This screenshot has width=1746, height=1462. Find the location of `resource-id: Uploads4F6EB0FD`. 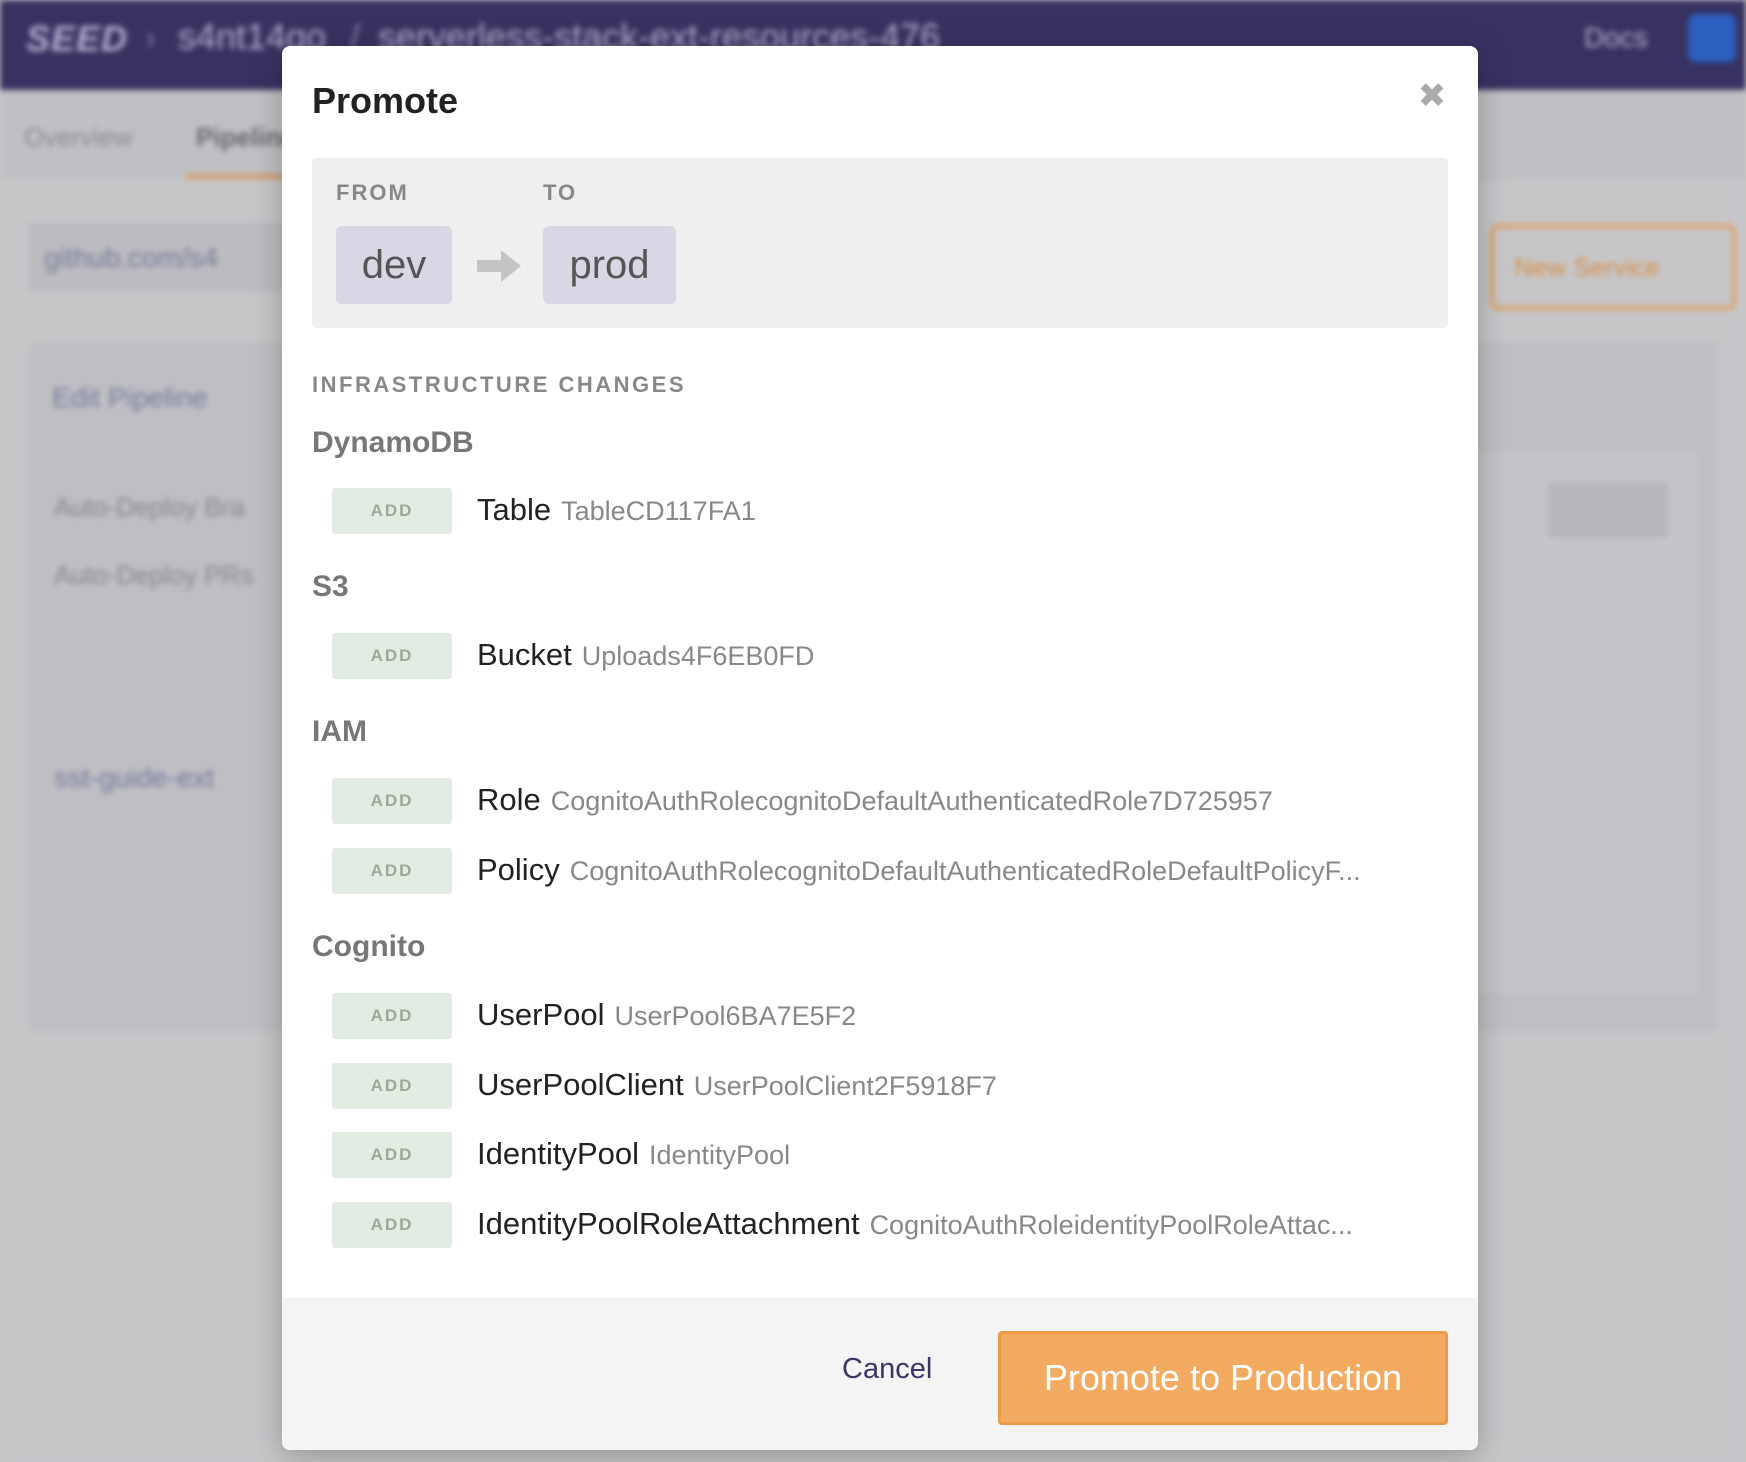

resource-id: Uploads4F6EB0FD is located at coordinates (698, 656).